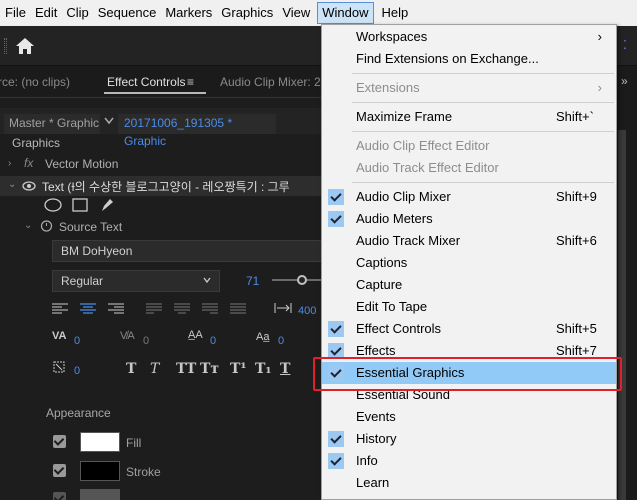  I want to click on pen-tool-icon, so click(107, 205).